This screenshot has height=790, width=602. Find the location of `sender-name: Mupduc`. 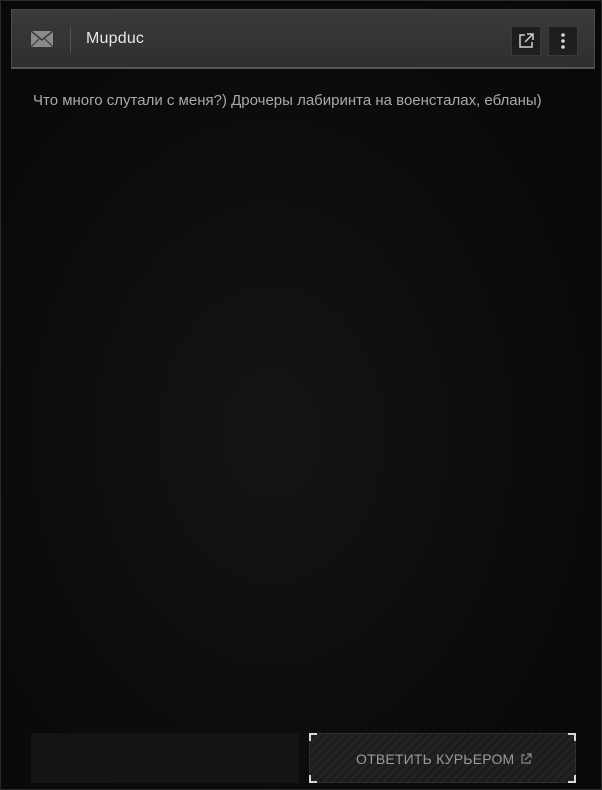

sender-name: Mupduc is located at coordinates (115, 38).